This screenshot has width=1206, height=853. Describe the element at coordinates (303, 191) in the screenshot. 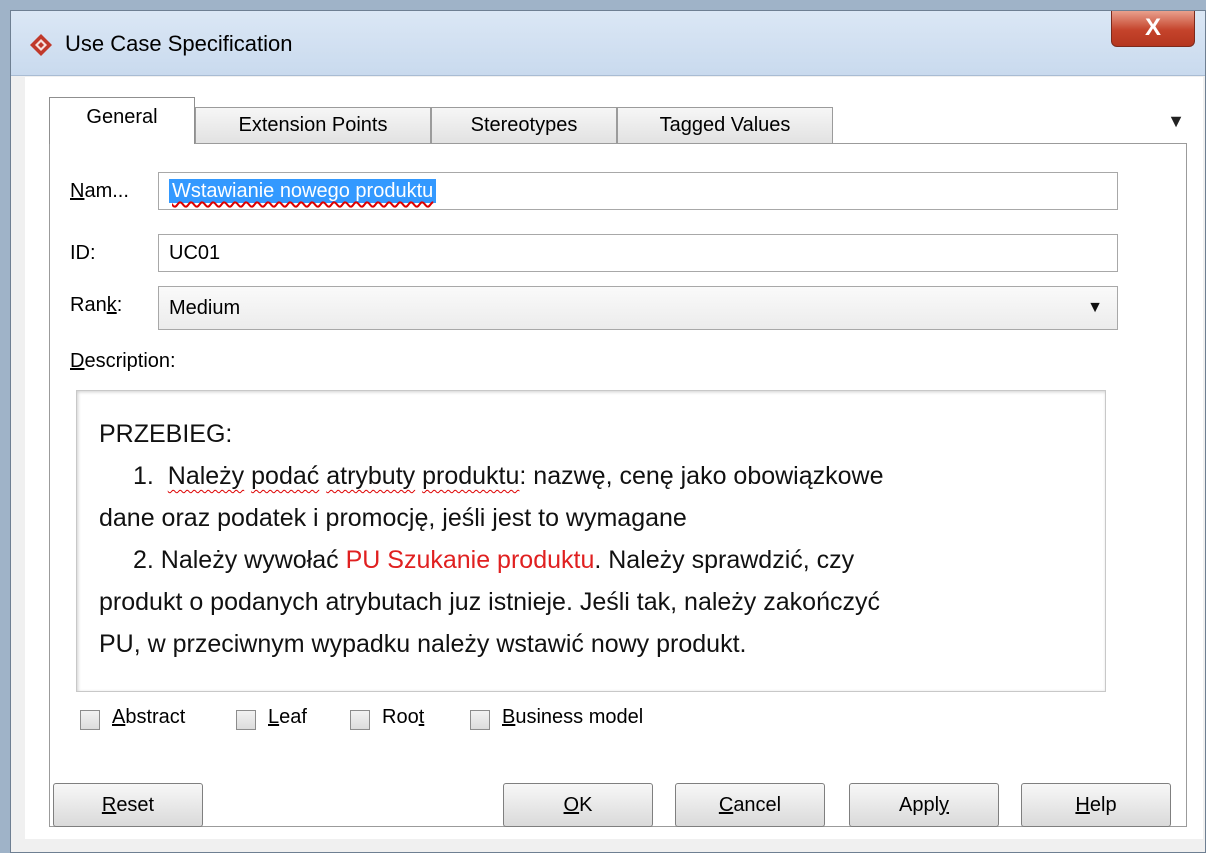

I see `name-value: Wstawianie nowego produktu` at that location.